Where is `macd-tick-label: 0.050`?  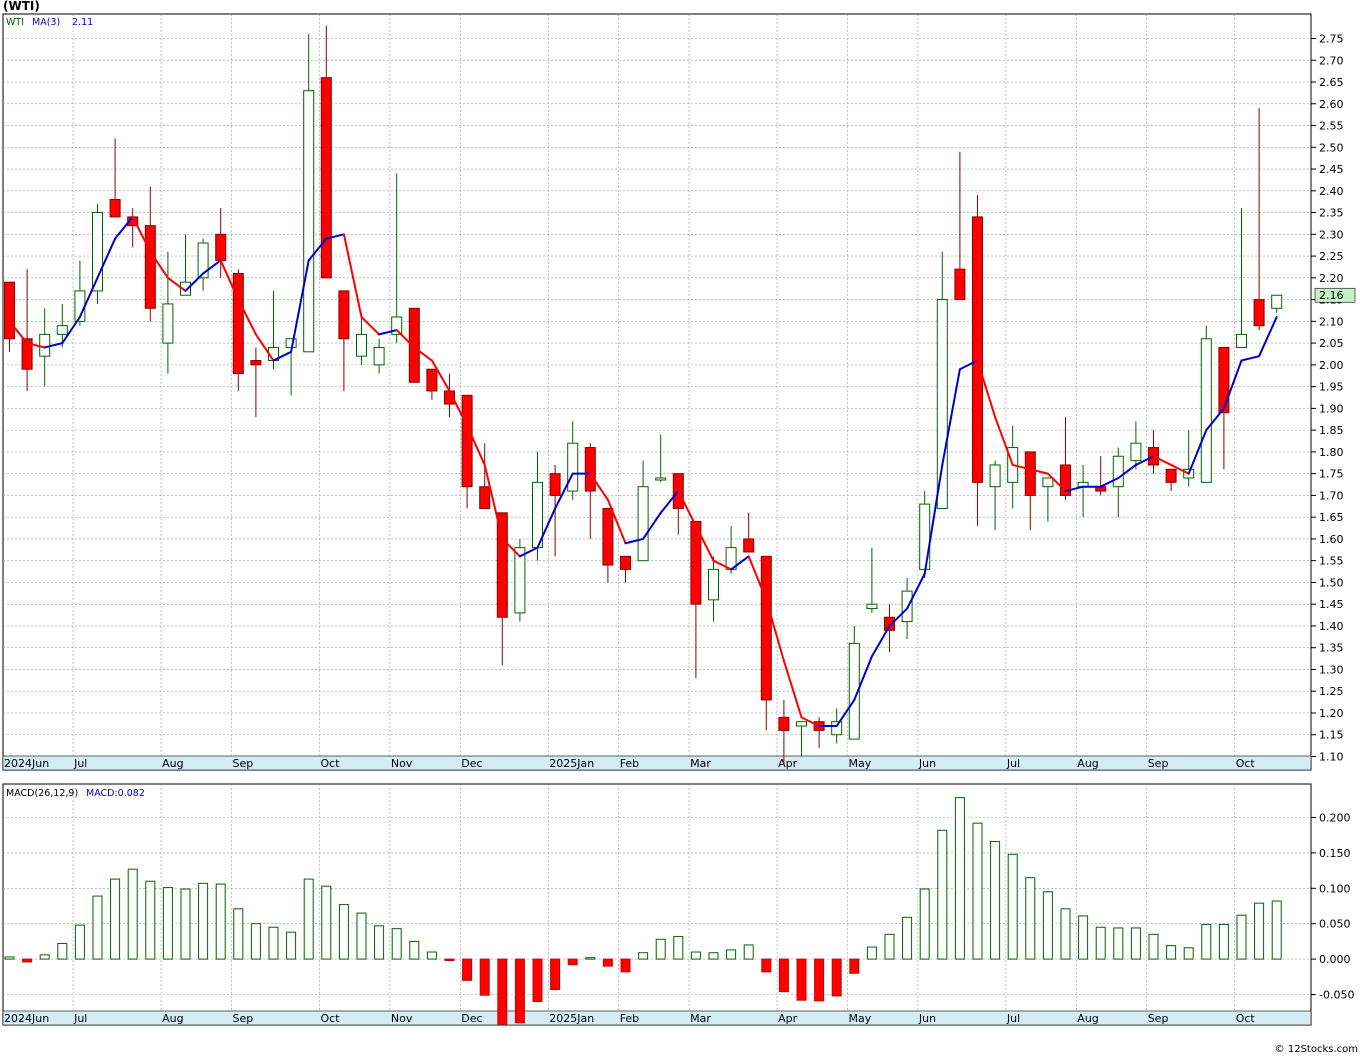
macd-tick-label: 0.050 is located at coordinates (1335, 924).